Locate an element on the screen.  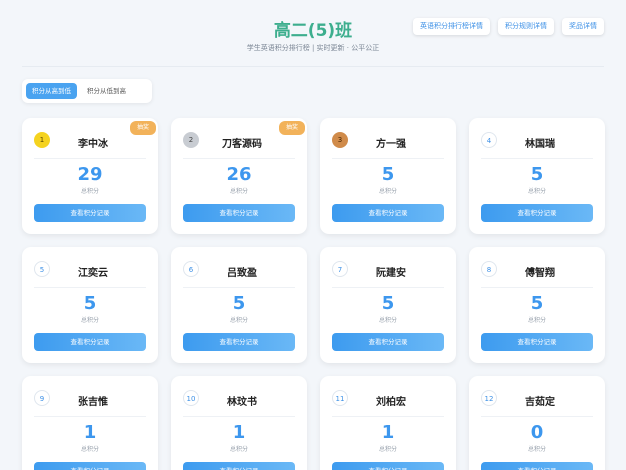
ranking-details-link: 英语积分排行榜详情 is located at coordinates (451, 26).